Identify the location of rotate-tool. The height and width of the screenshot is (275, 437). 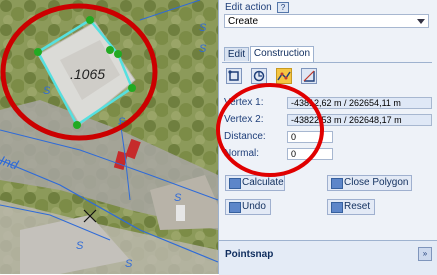
(259, 76).